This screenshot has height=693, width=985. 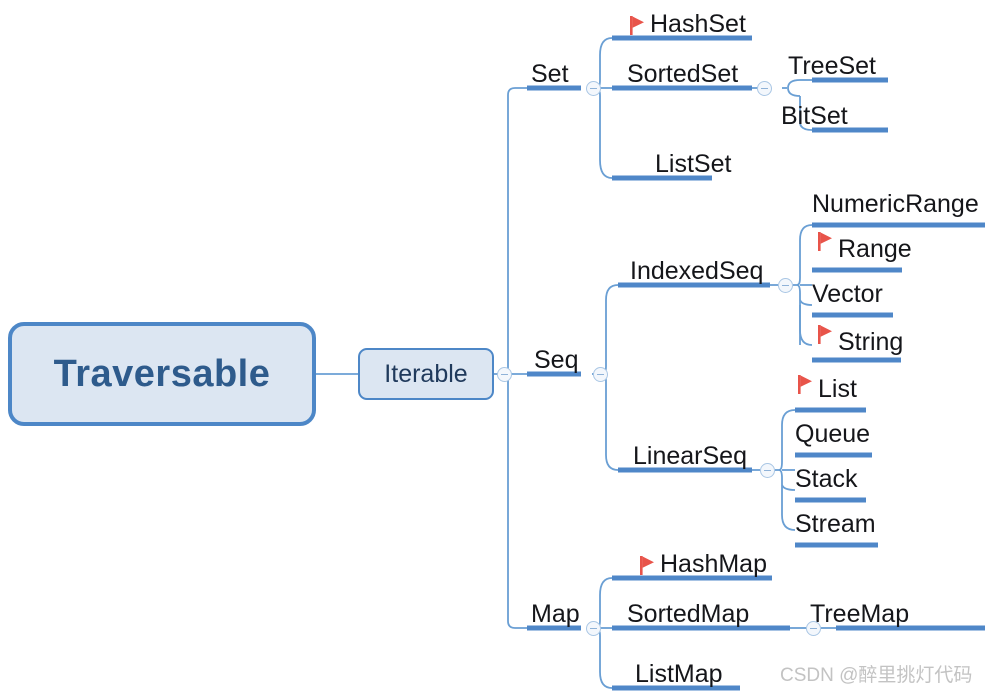 I want to click on topic-stack: Stack, so click(x=826, y=479).